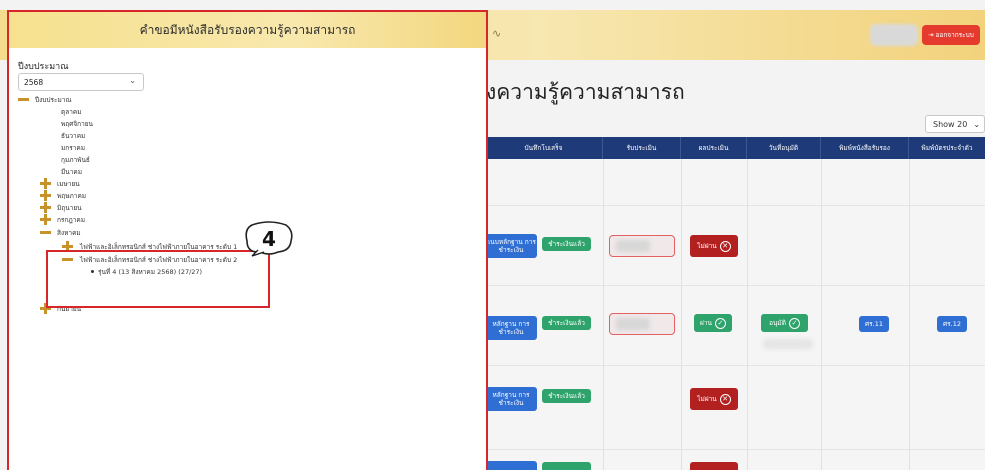 The width and height of the screenshot is (985, 470). Describe the element at coordinates (713, 323) in the screenshot. I see `pass-badge: ผ่าน ✓` at that location.